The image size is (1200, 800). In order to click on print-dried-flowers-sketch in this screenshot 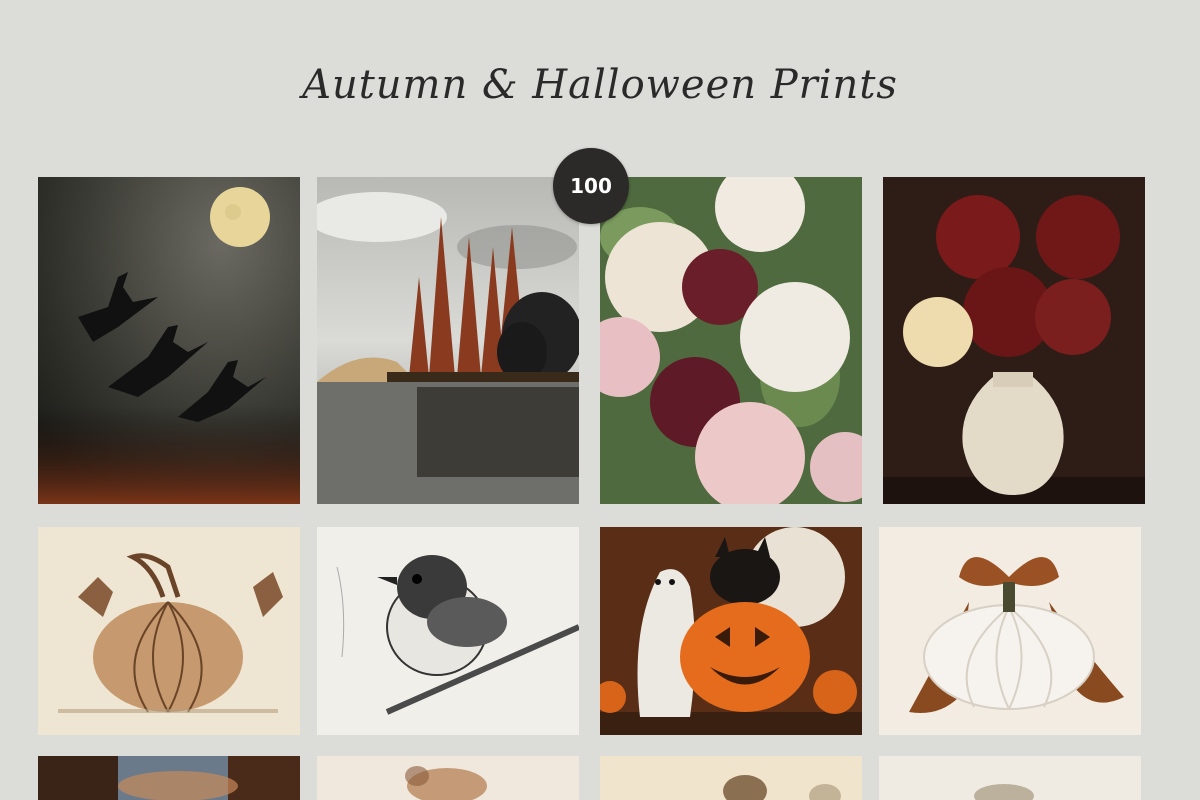, I will do `click(448, 778)`.